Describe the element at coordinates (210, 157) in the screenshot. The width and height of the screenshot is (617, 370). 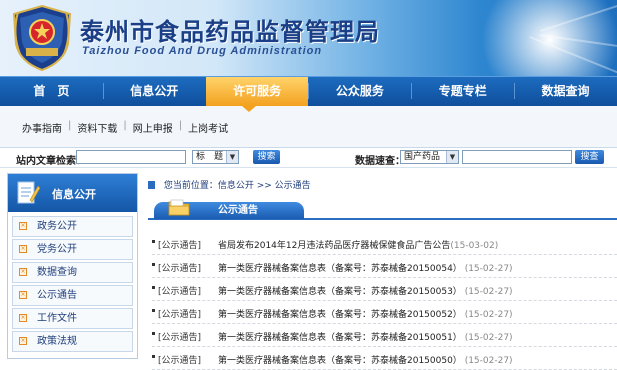
I see `search-field-select-value: 标 题` at that location.